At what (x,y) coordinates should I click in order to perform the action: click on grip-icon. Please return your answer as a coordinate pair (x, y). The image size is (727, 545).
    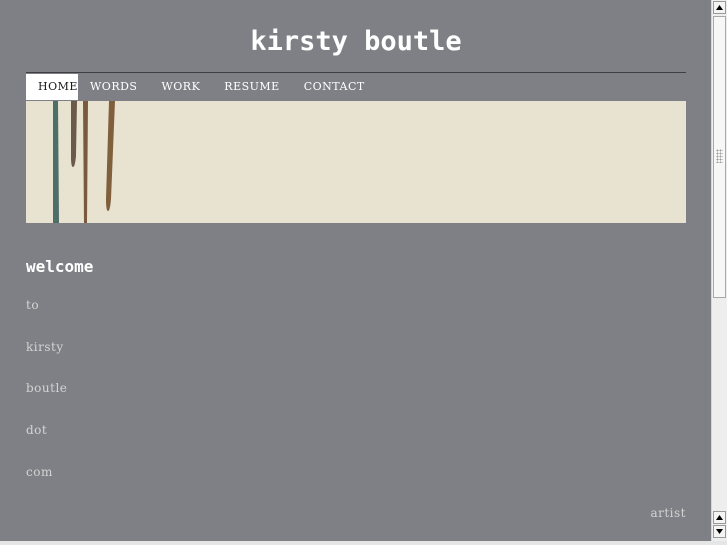
    Looking at the image, I should click on (719, 156).